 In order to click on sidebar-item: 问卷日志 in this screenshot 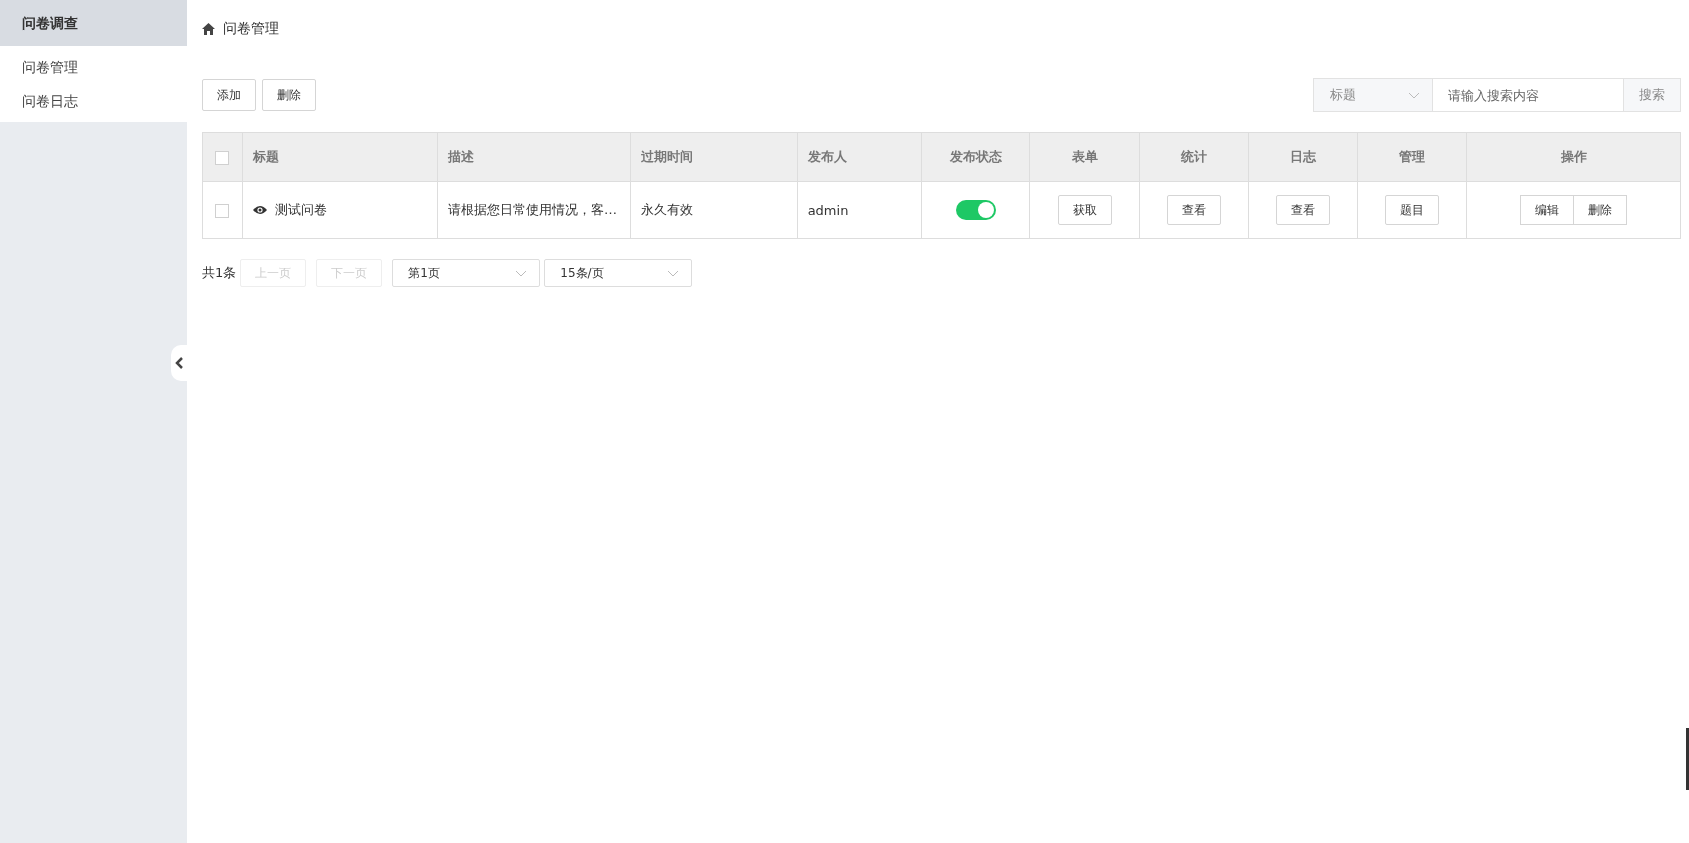, I will do `click(93, 101)`.